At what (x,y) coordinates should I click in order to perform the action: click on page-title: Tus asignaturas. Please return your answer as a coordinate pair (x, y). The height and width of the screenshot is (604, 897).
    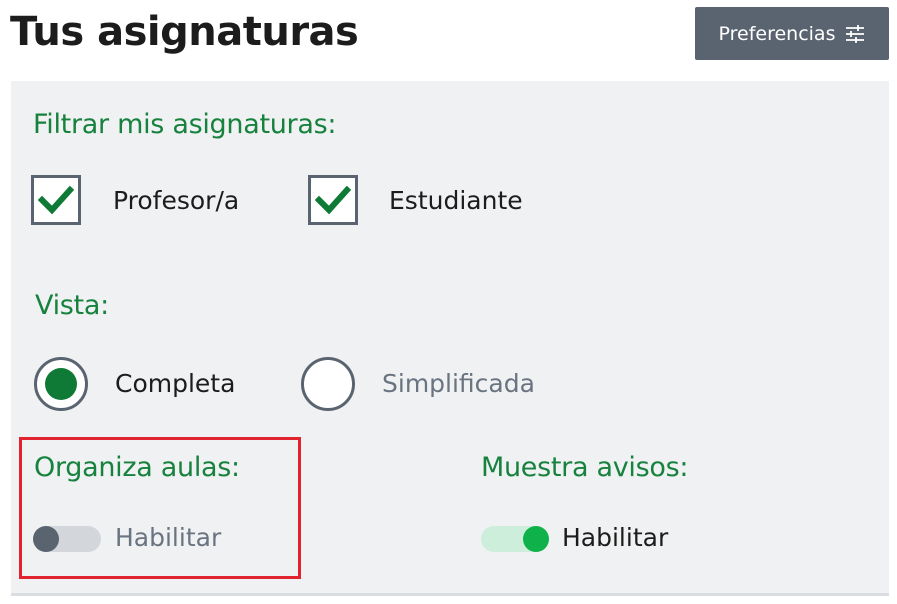
    Looking at the image, I should click on (184, 32).